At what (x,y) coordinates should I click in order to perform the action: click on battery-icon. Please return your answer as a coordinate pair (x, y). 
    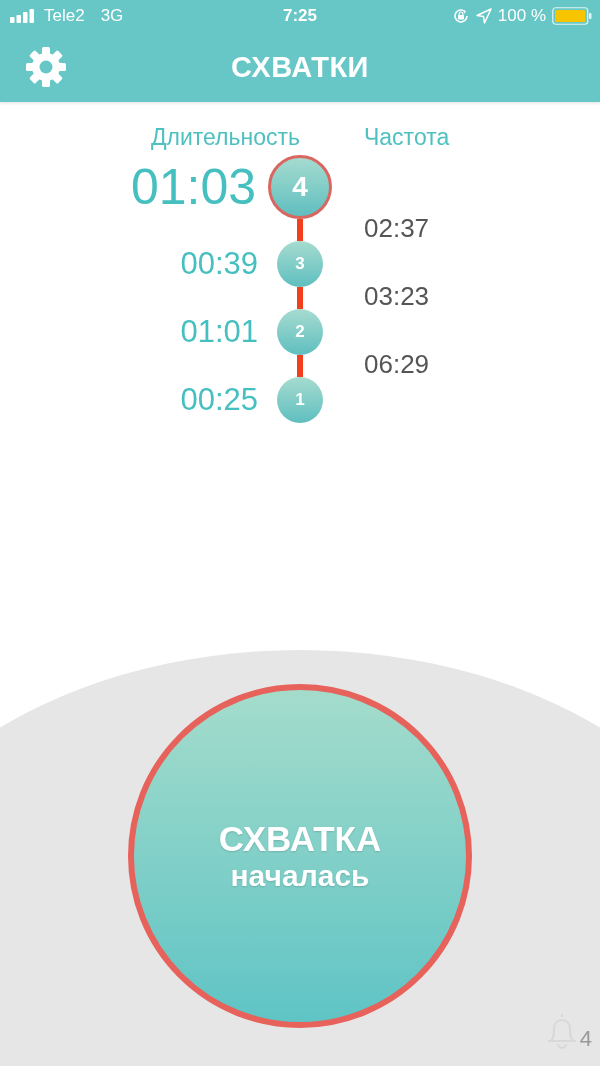
    Looking at the image, I should click on (572, 16).